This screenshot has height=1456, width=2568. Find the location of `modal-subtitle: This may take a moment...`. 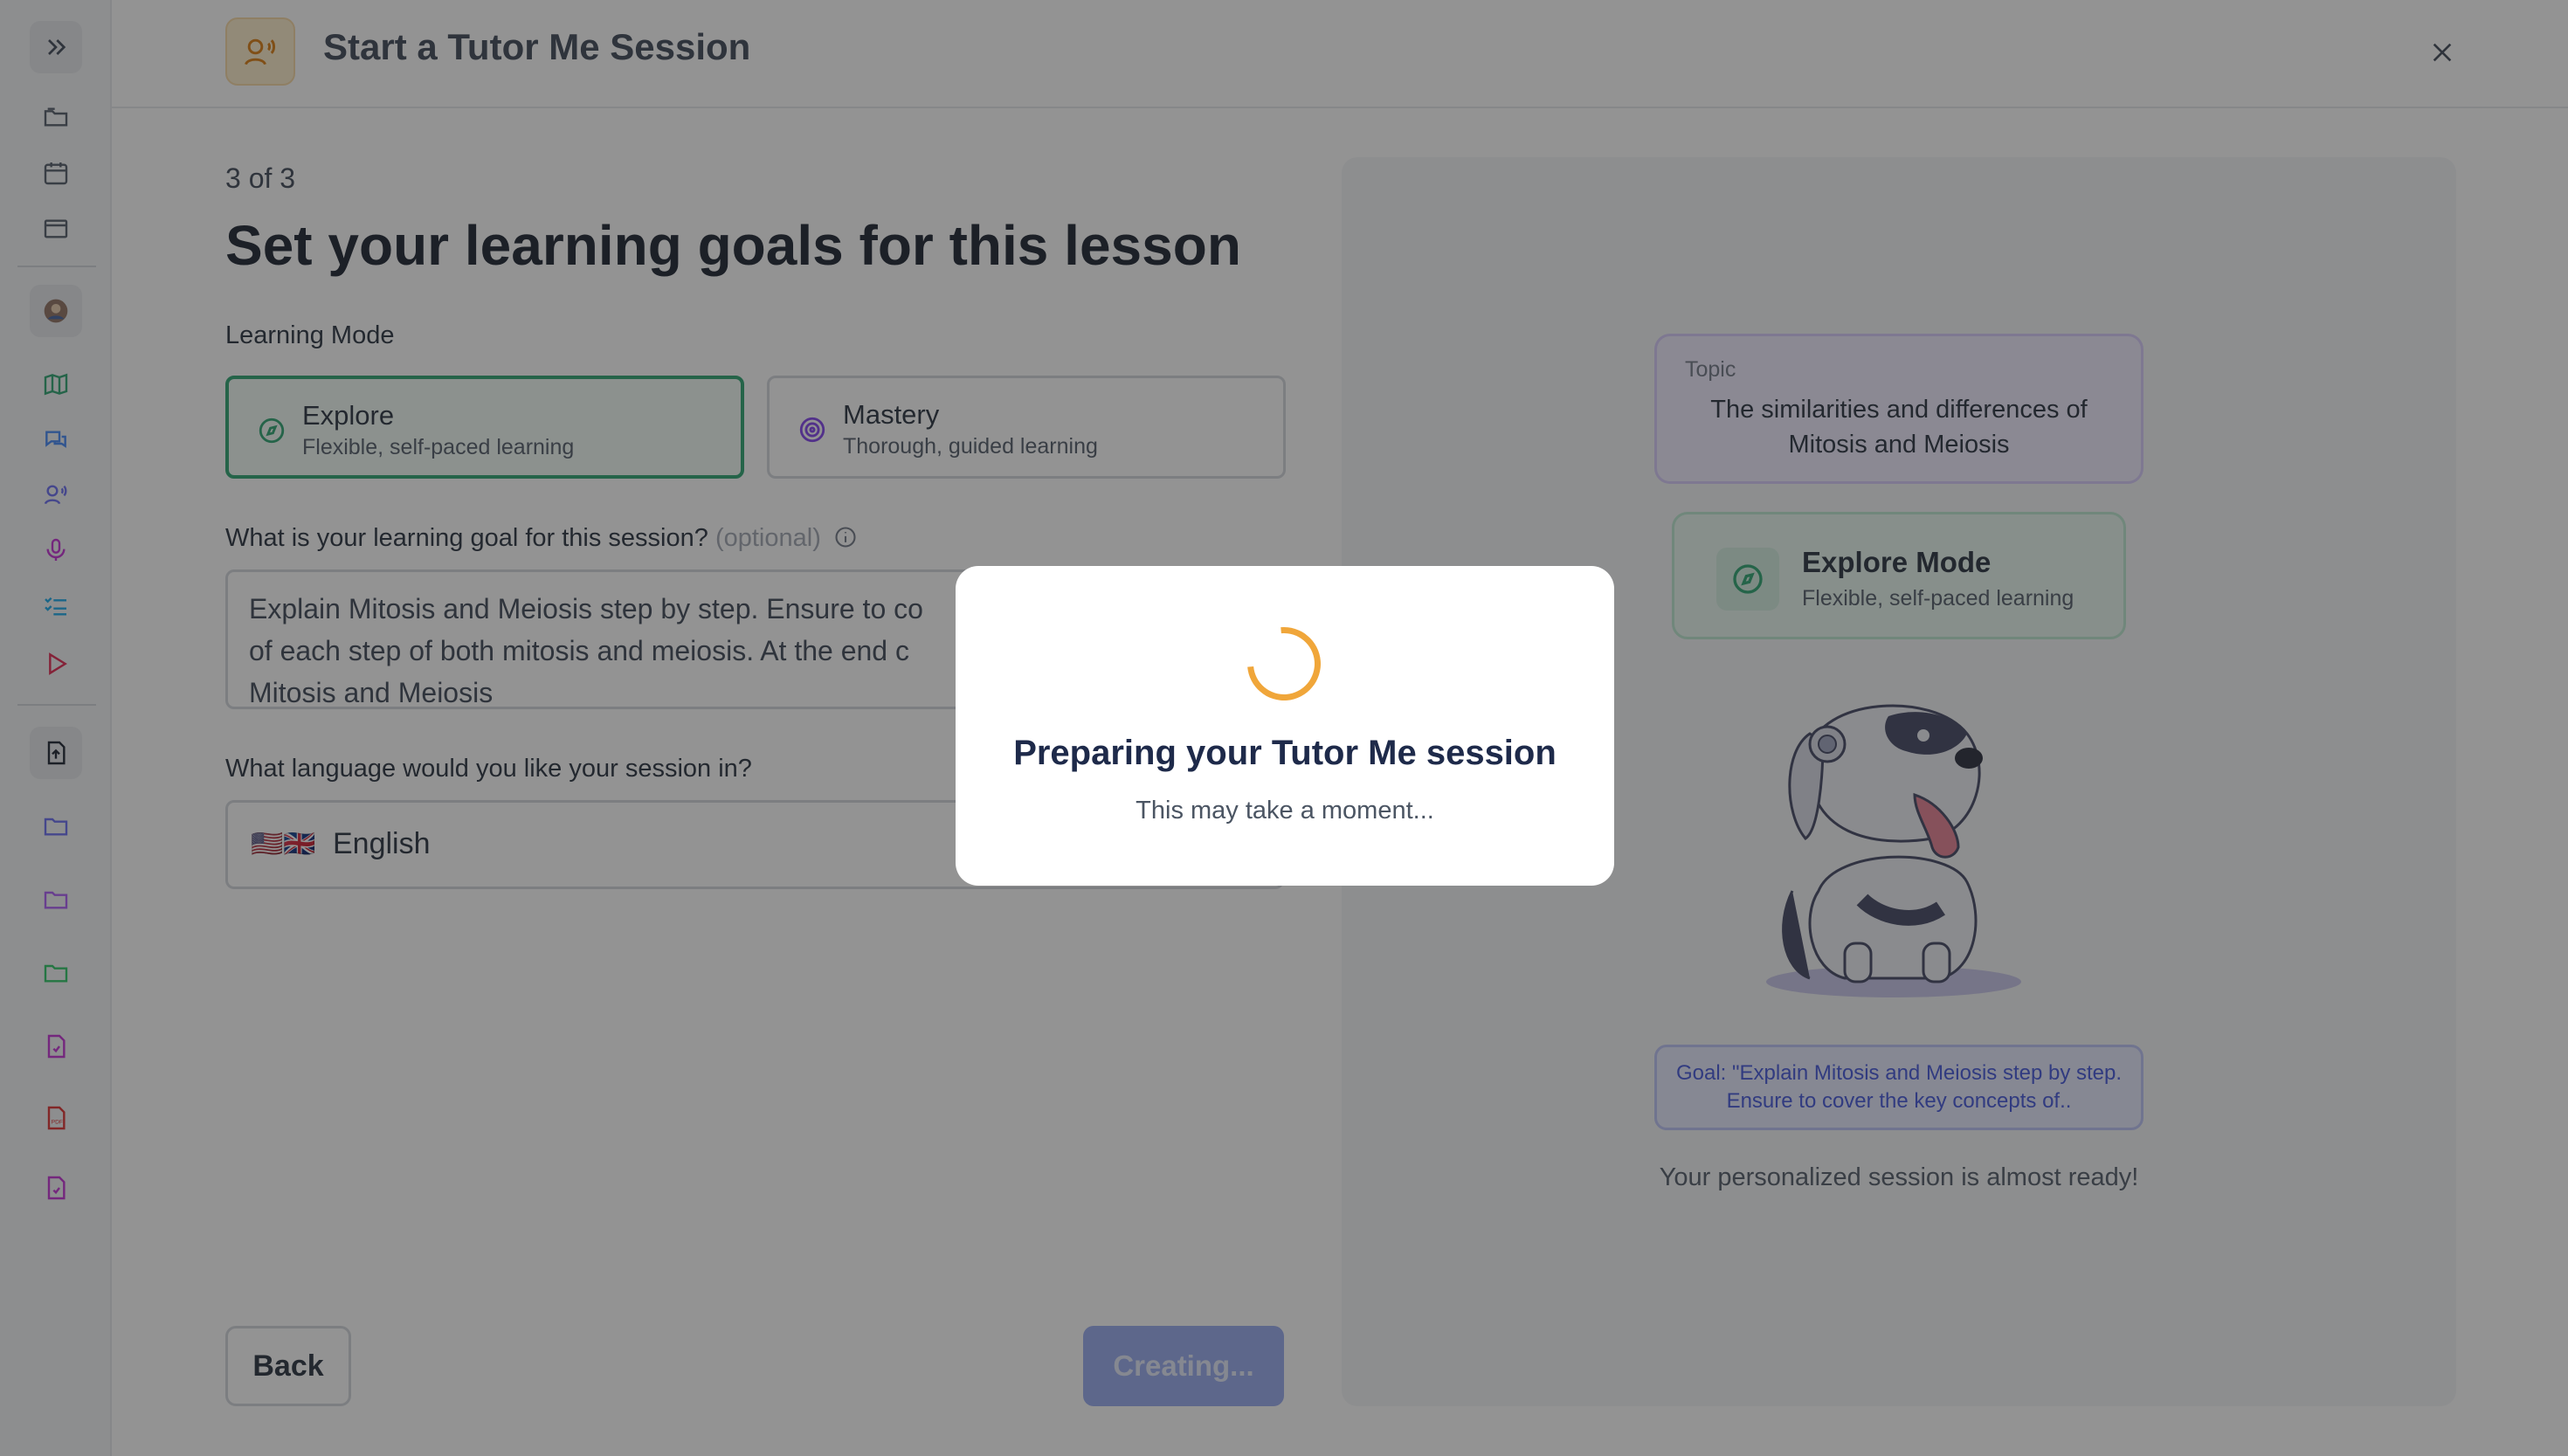

modal-subtitle: This may take a moment... is located at coordinates (1285, 811).